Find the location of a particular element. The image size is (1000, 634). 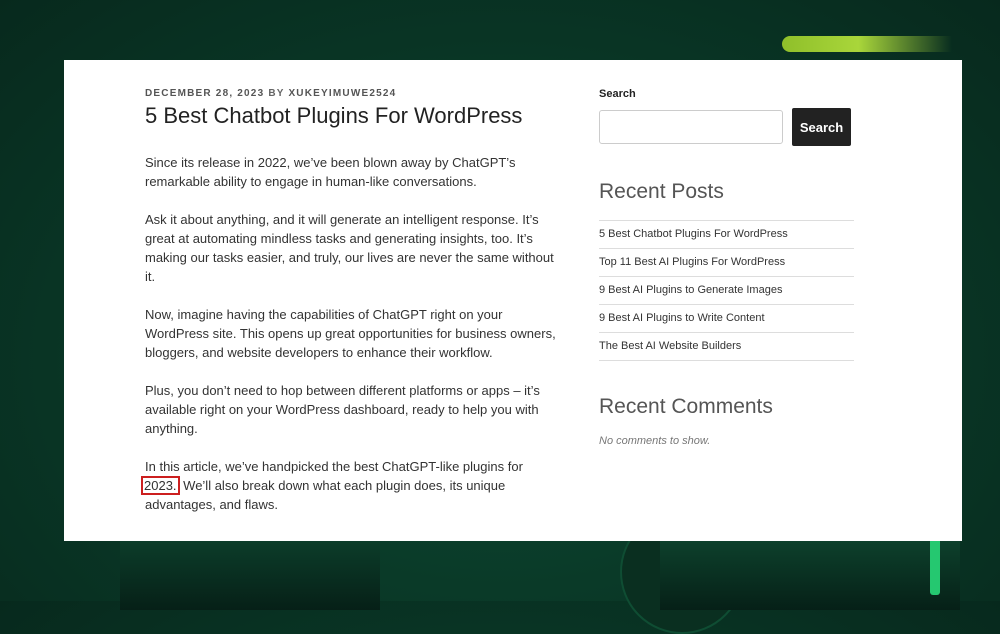

by-label: BY is located at coordinates (276, 93).